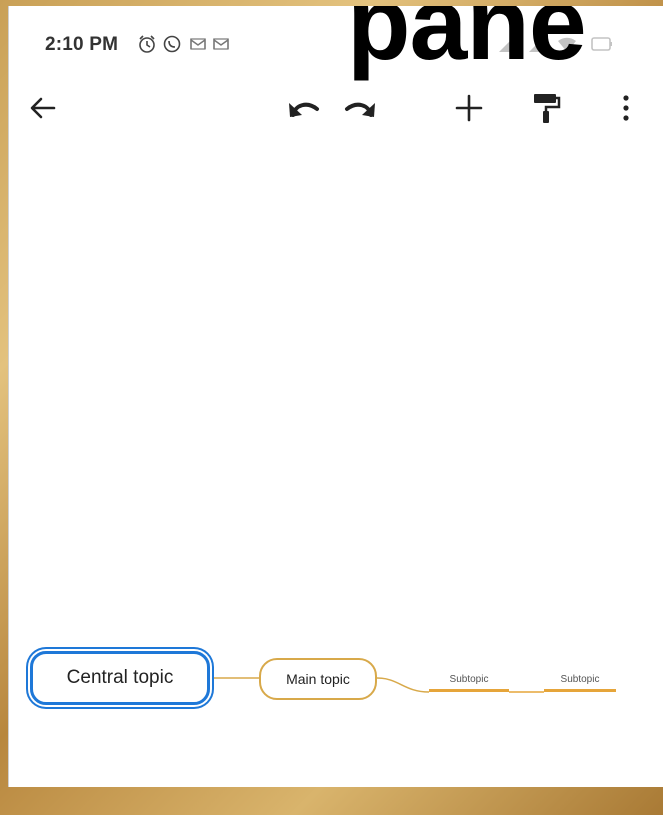 The height and width of the screenshot is (815, 663). I want to click on more-vert-icon, so click(626, 108).